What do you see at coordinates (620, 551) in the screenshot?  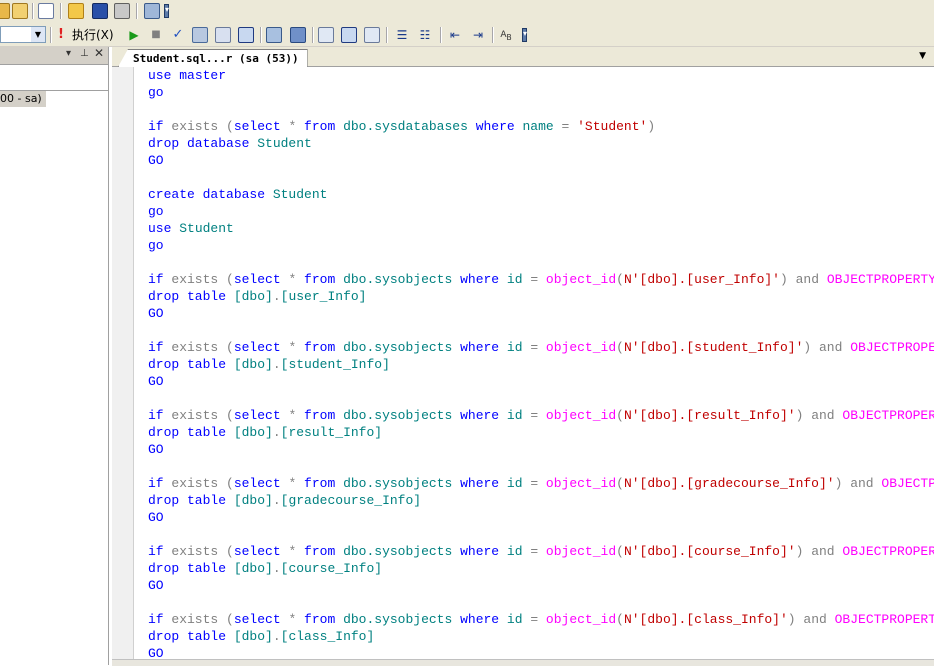 I see `code-token: (` at bounding box center [620, 551].